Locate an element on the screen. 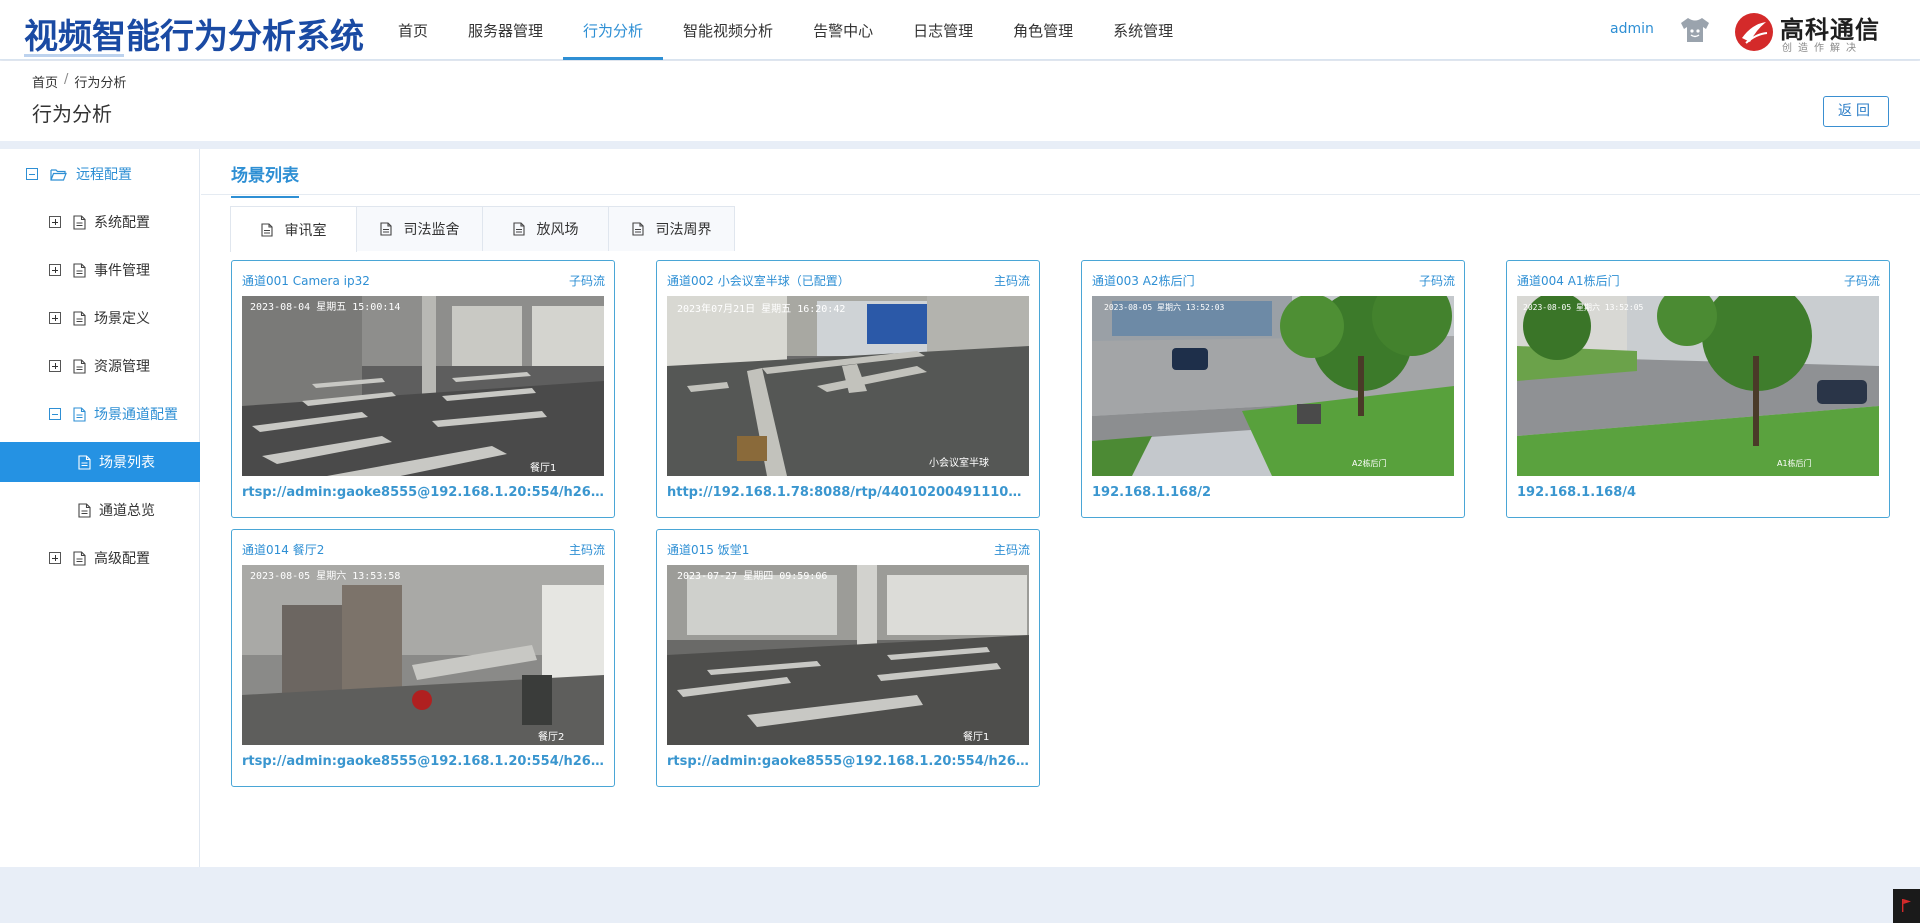 Image resolution: width=1920 pixels, height=923 pixels. user-name: admin is located at coordinates (1632, 29).